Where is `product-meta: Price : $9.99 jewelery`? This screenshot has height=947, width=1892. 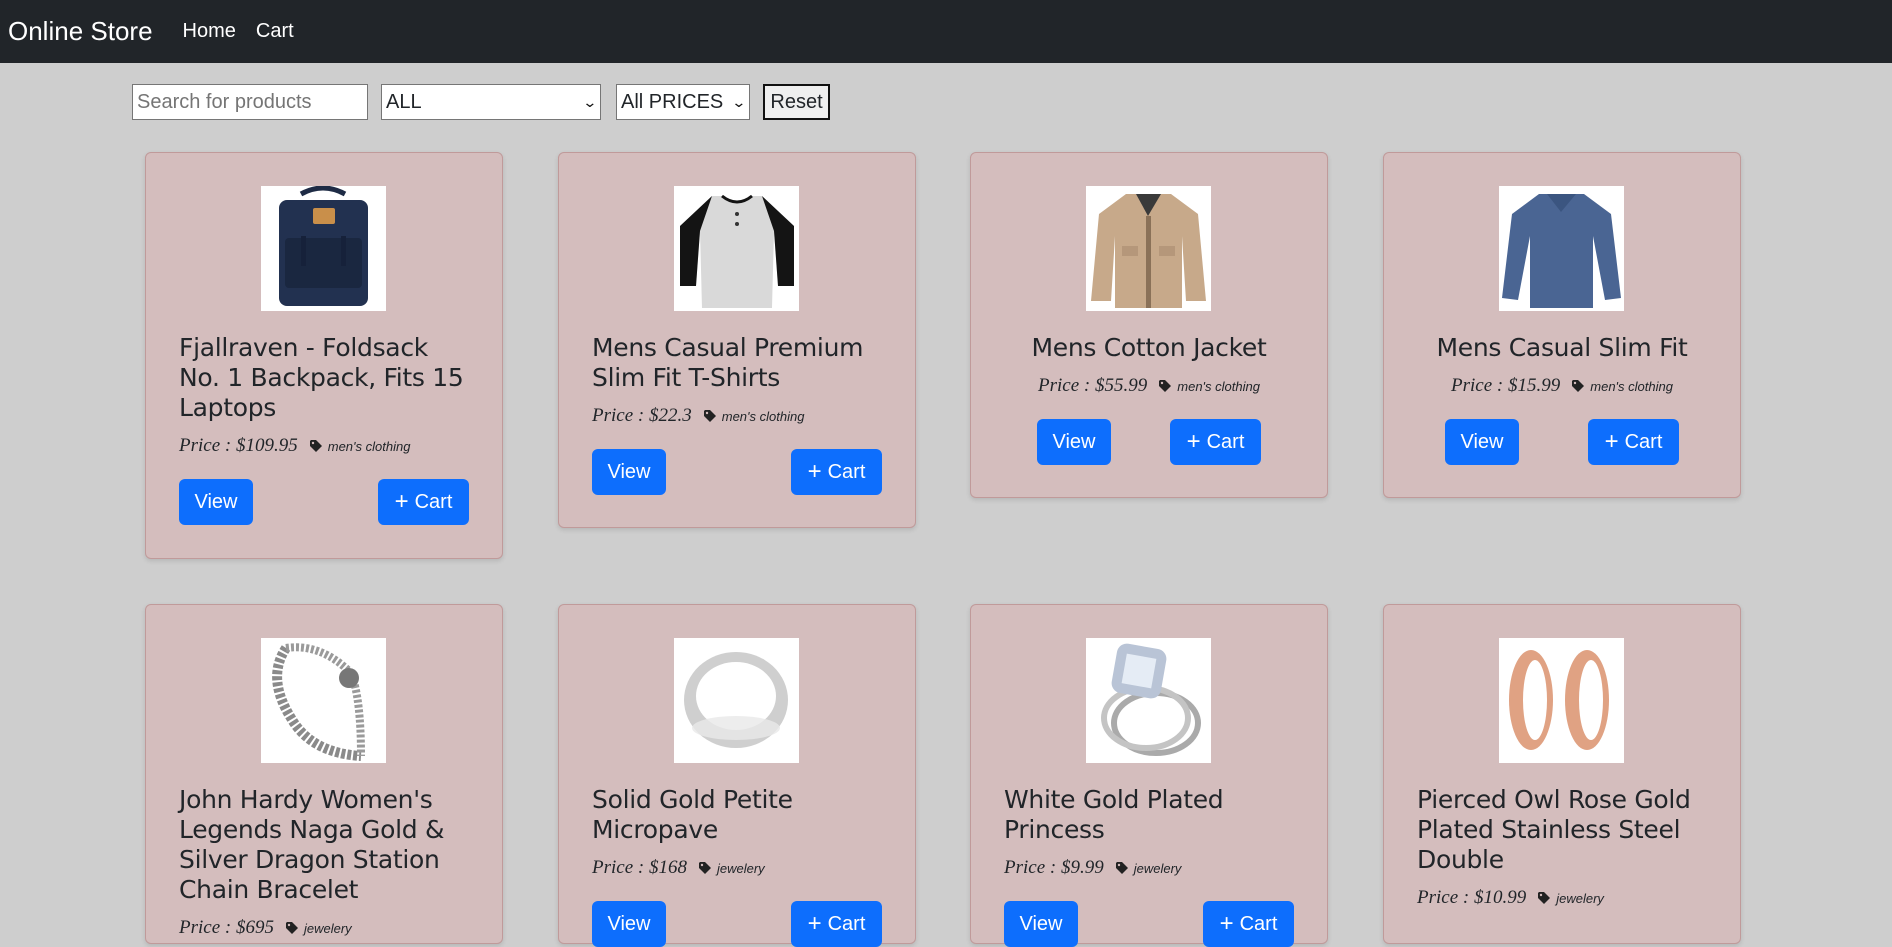 product-meta: Price : $9.99 jewelery is located at coordinates (1149, 868).